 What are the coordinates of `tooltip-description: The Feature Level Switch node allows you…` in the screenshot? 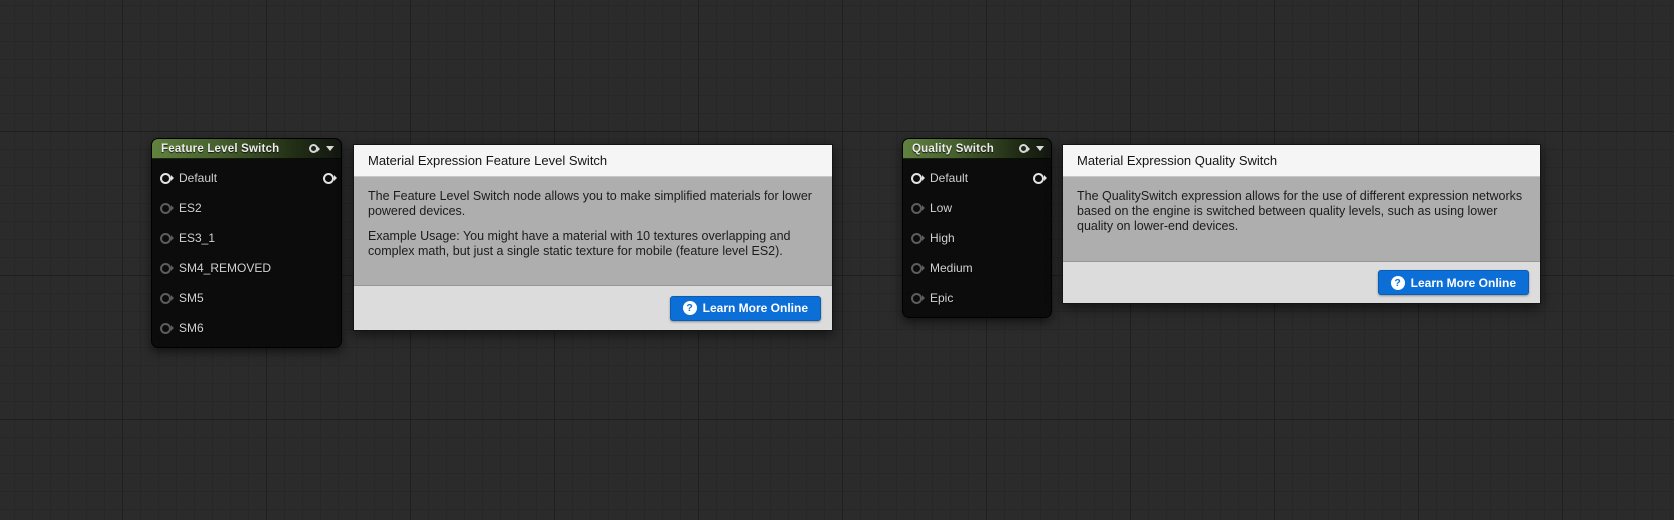 It's located at (593, 231).